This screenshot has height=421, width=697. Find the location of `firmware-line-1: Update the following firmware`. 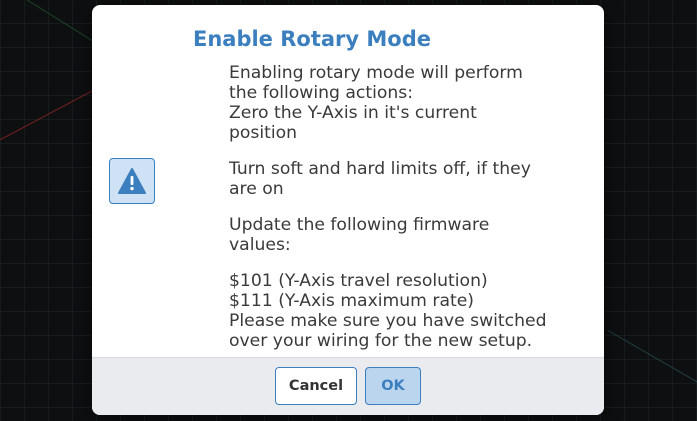

firmware-line-1: Update the following firmware is located at coordinates (359, 225).